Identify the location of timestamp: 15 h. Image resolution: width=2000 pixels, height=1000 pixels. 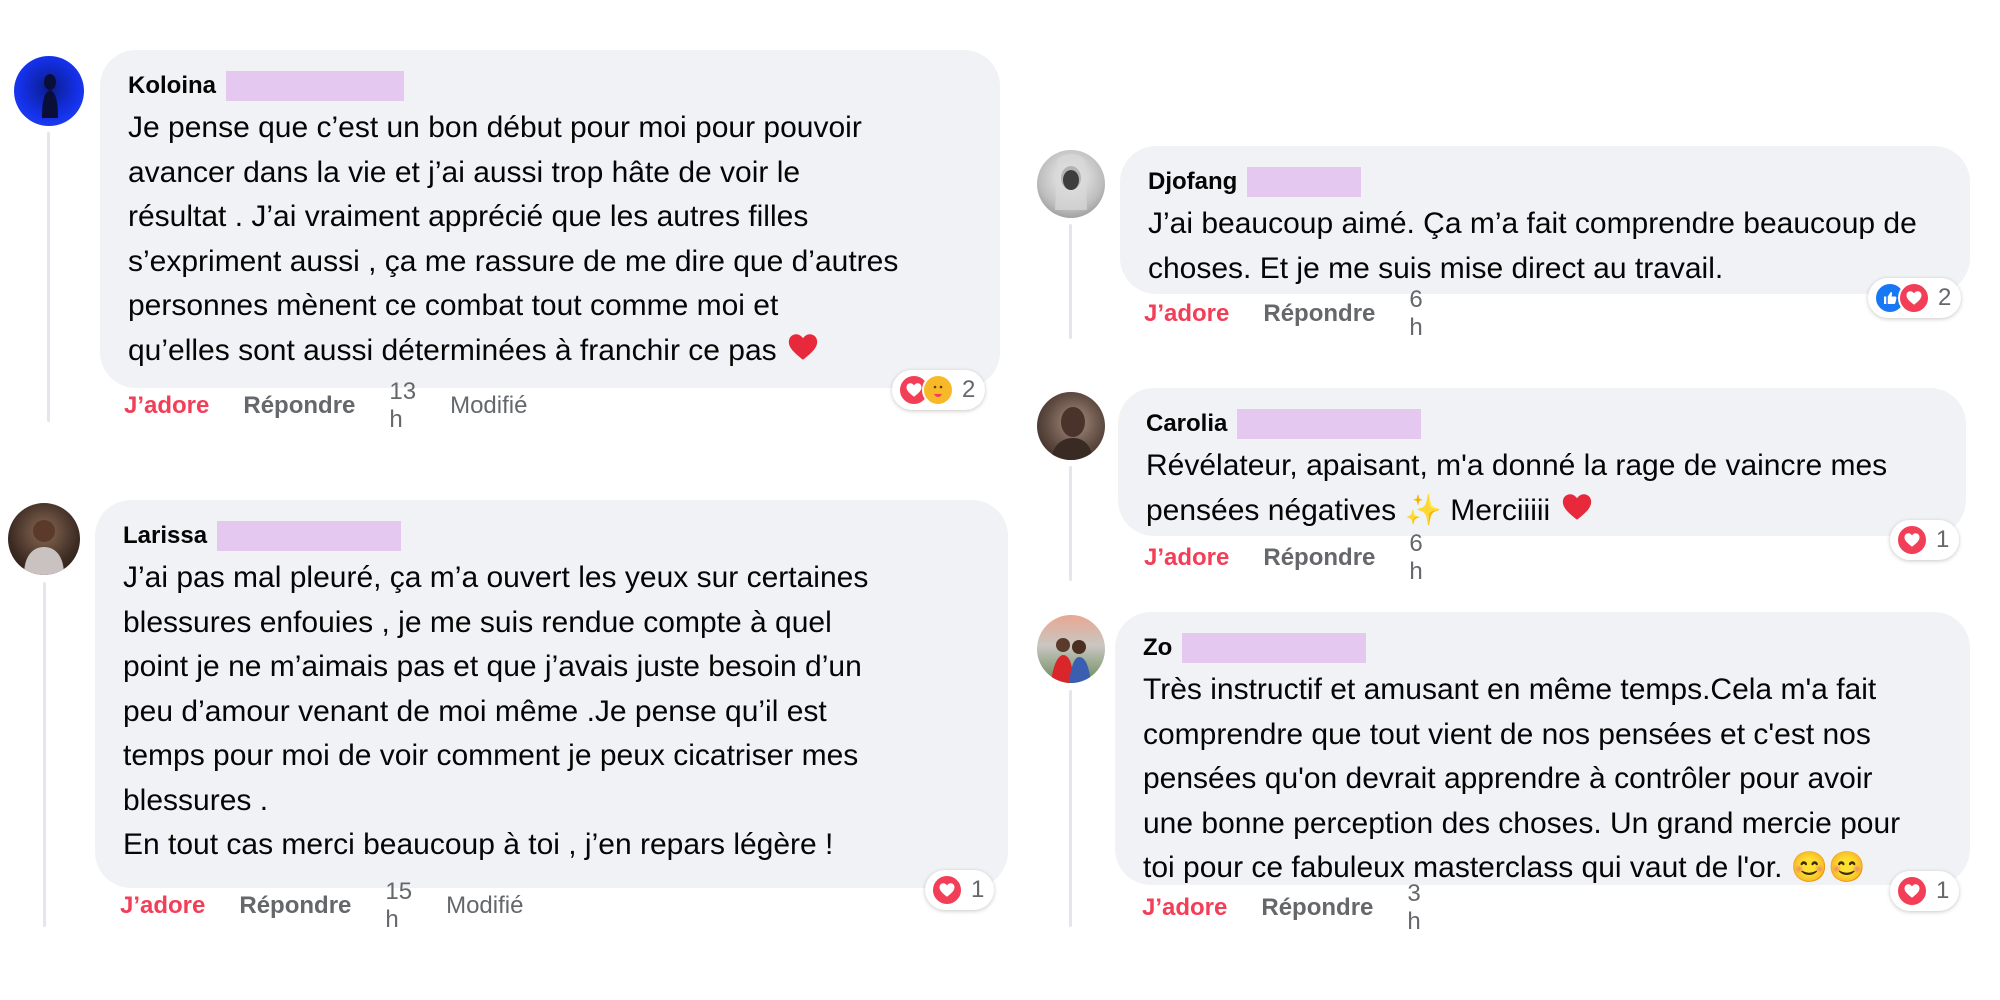
(398, 906).